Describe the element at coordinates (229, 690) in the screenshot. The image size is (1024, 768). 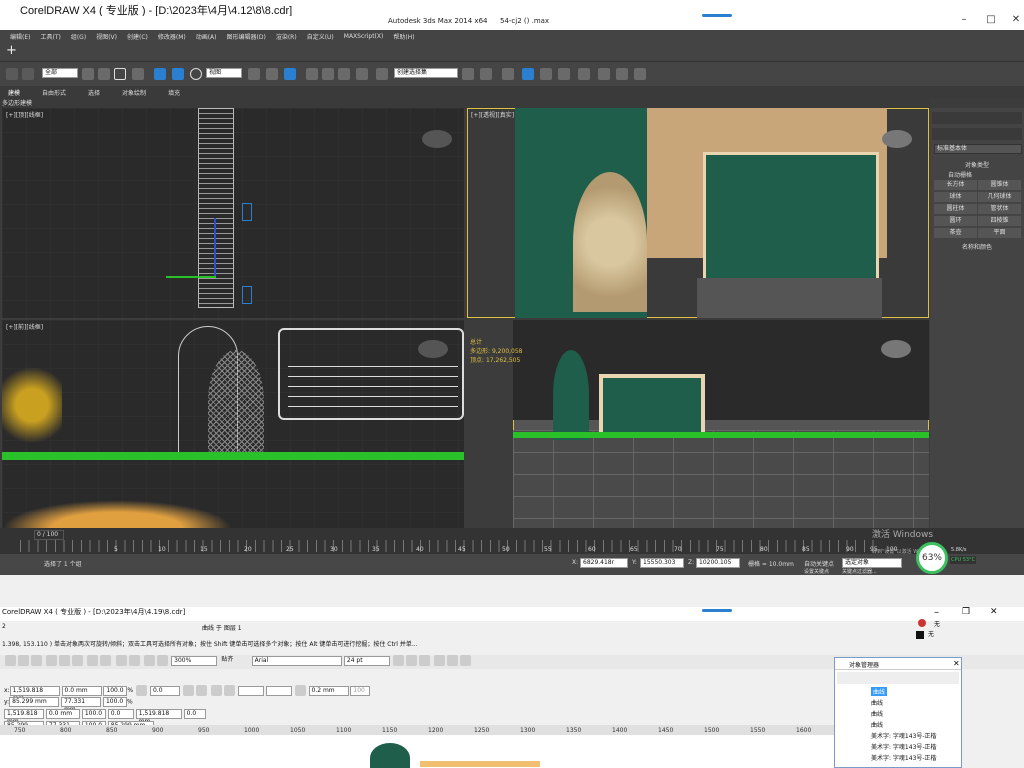
I see `node-icon` at that location.